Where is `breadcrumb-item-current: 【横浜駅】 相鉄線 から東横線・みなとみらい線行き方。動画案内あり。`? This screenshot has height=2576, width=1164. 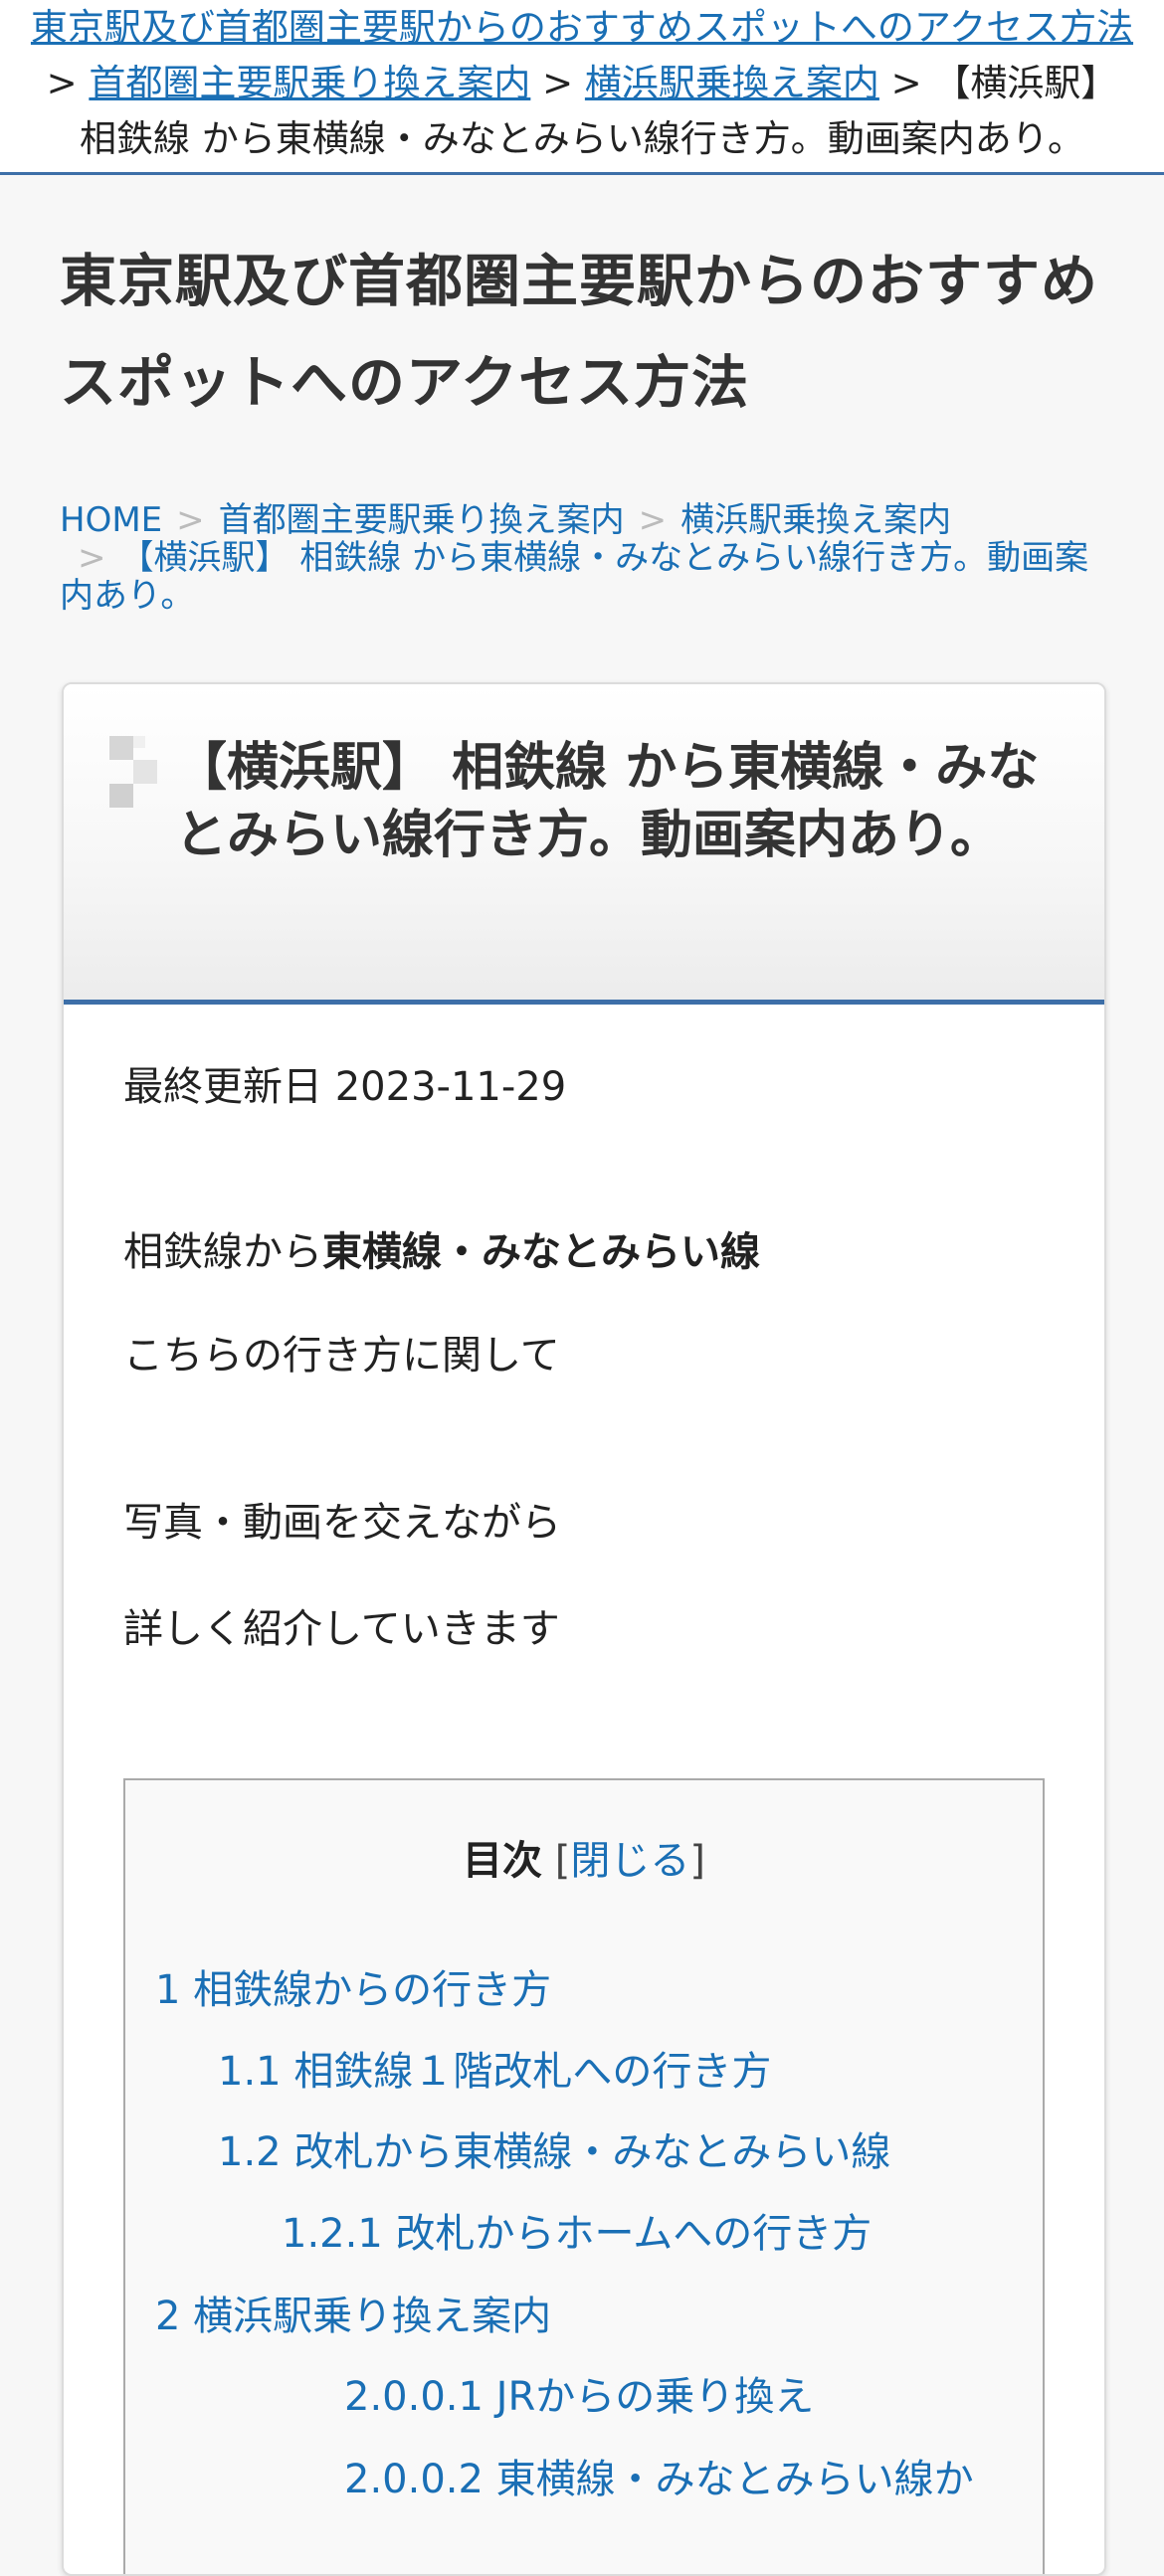
breadcrumb-item-current: 【横浜駅】 相鉄線 から東横線・みなとみらい線行き方。動画案内あり。 is located at coordinates (574, 577).